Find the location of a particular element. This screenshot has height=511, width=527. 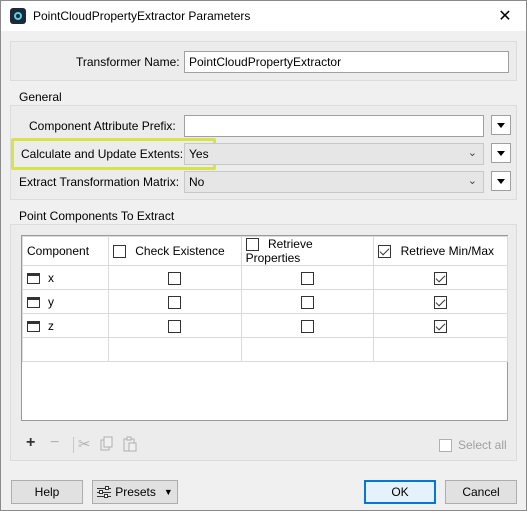

ok-button: OK is located at coordinates (400, 492).